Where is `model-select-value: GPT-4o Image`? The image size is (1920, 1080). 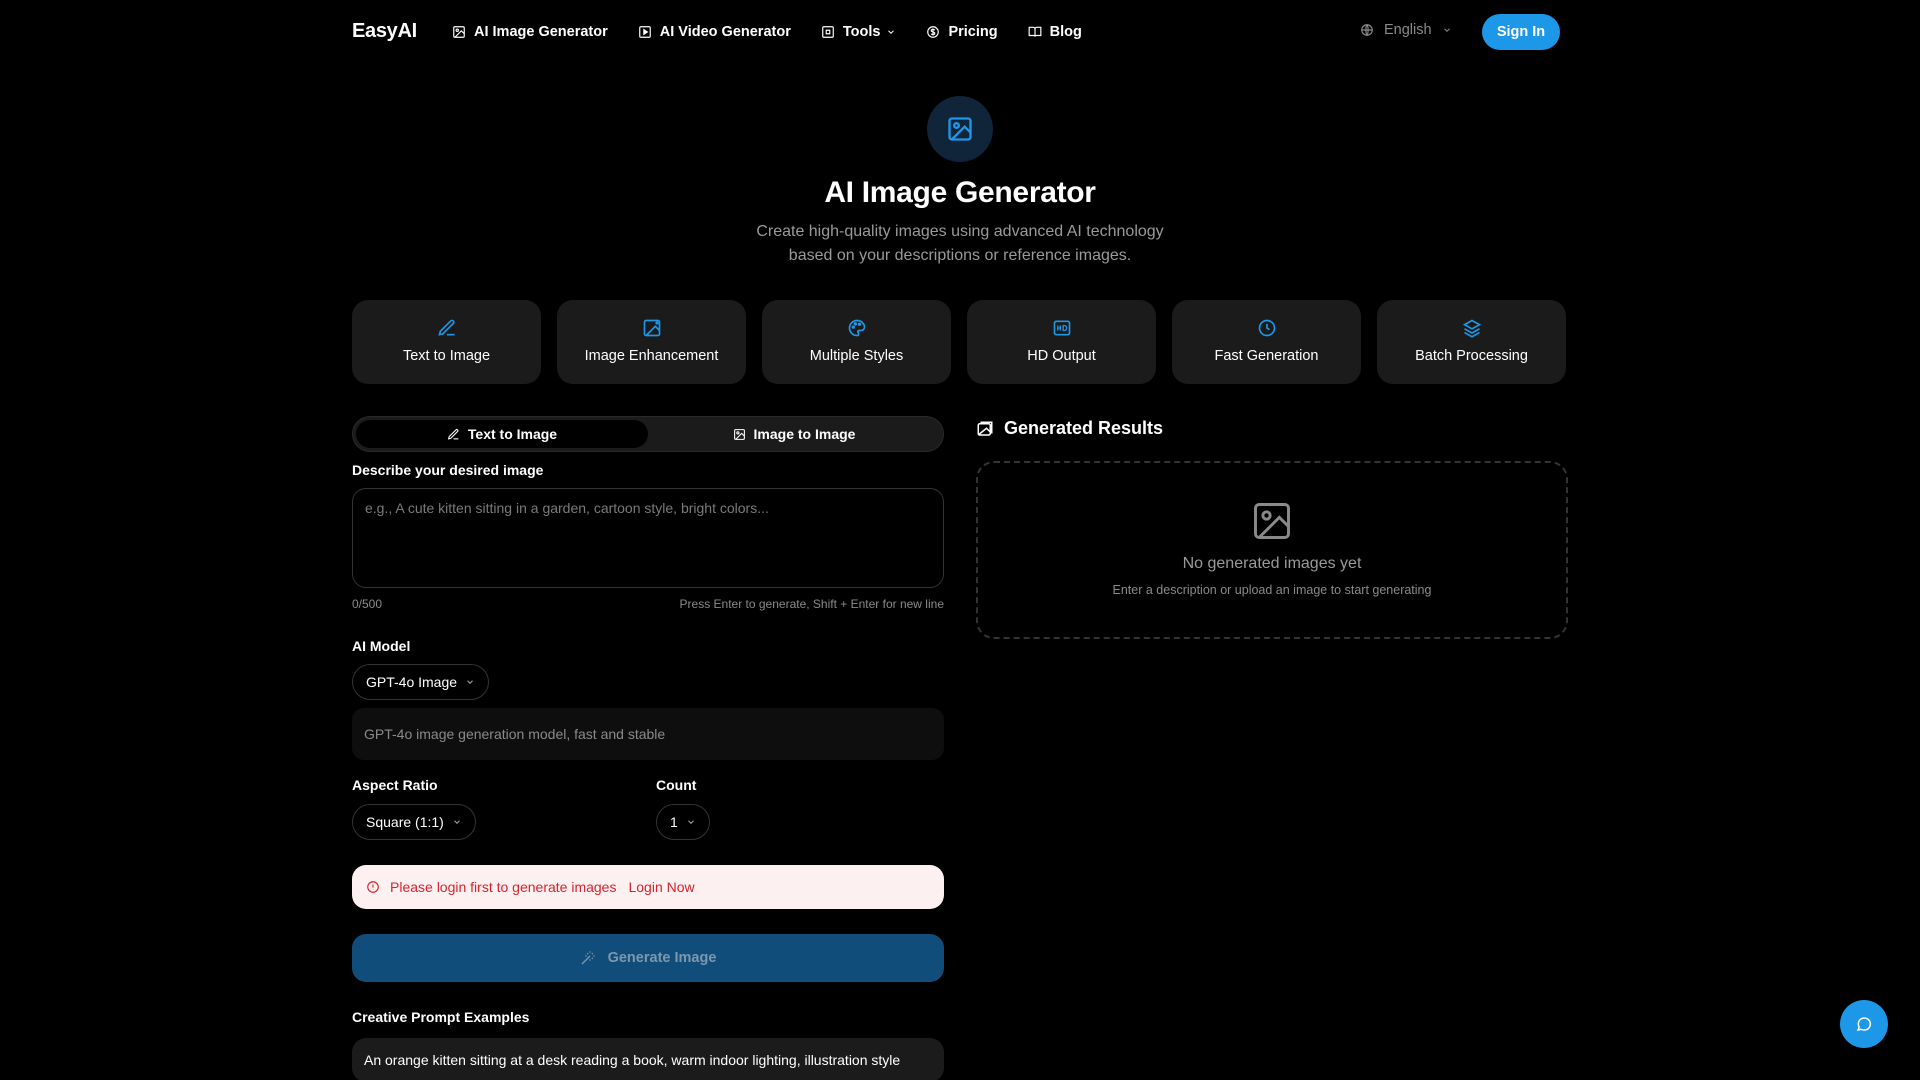 model-select-value: GPT-4o Image is located at coordinates (412, 682).